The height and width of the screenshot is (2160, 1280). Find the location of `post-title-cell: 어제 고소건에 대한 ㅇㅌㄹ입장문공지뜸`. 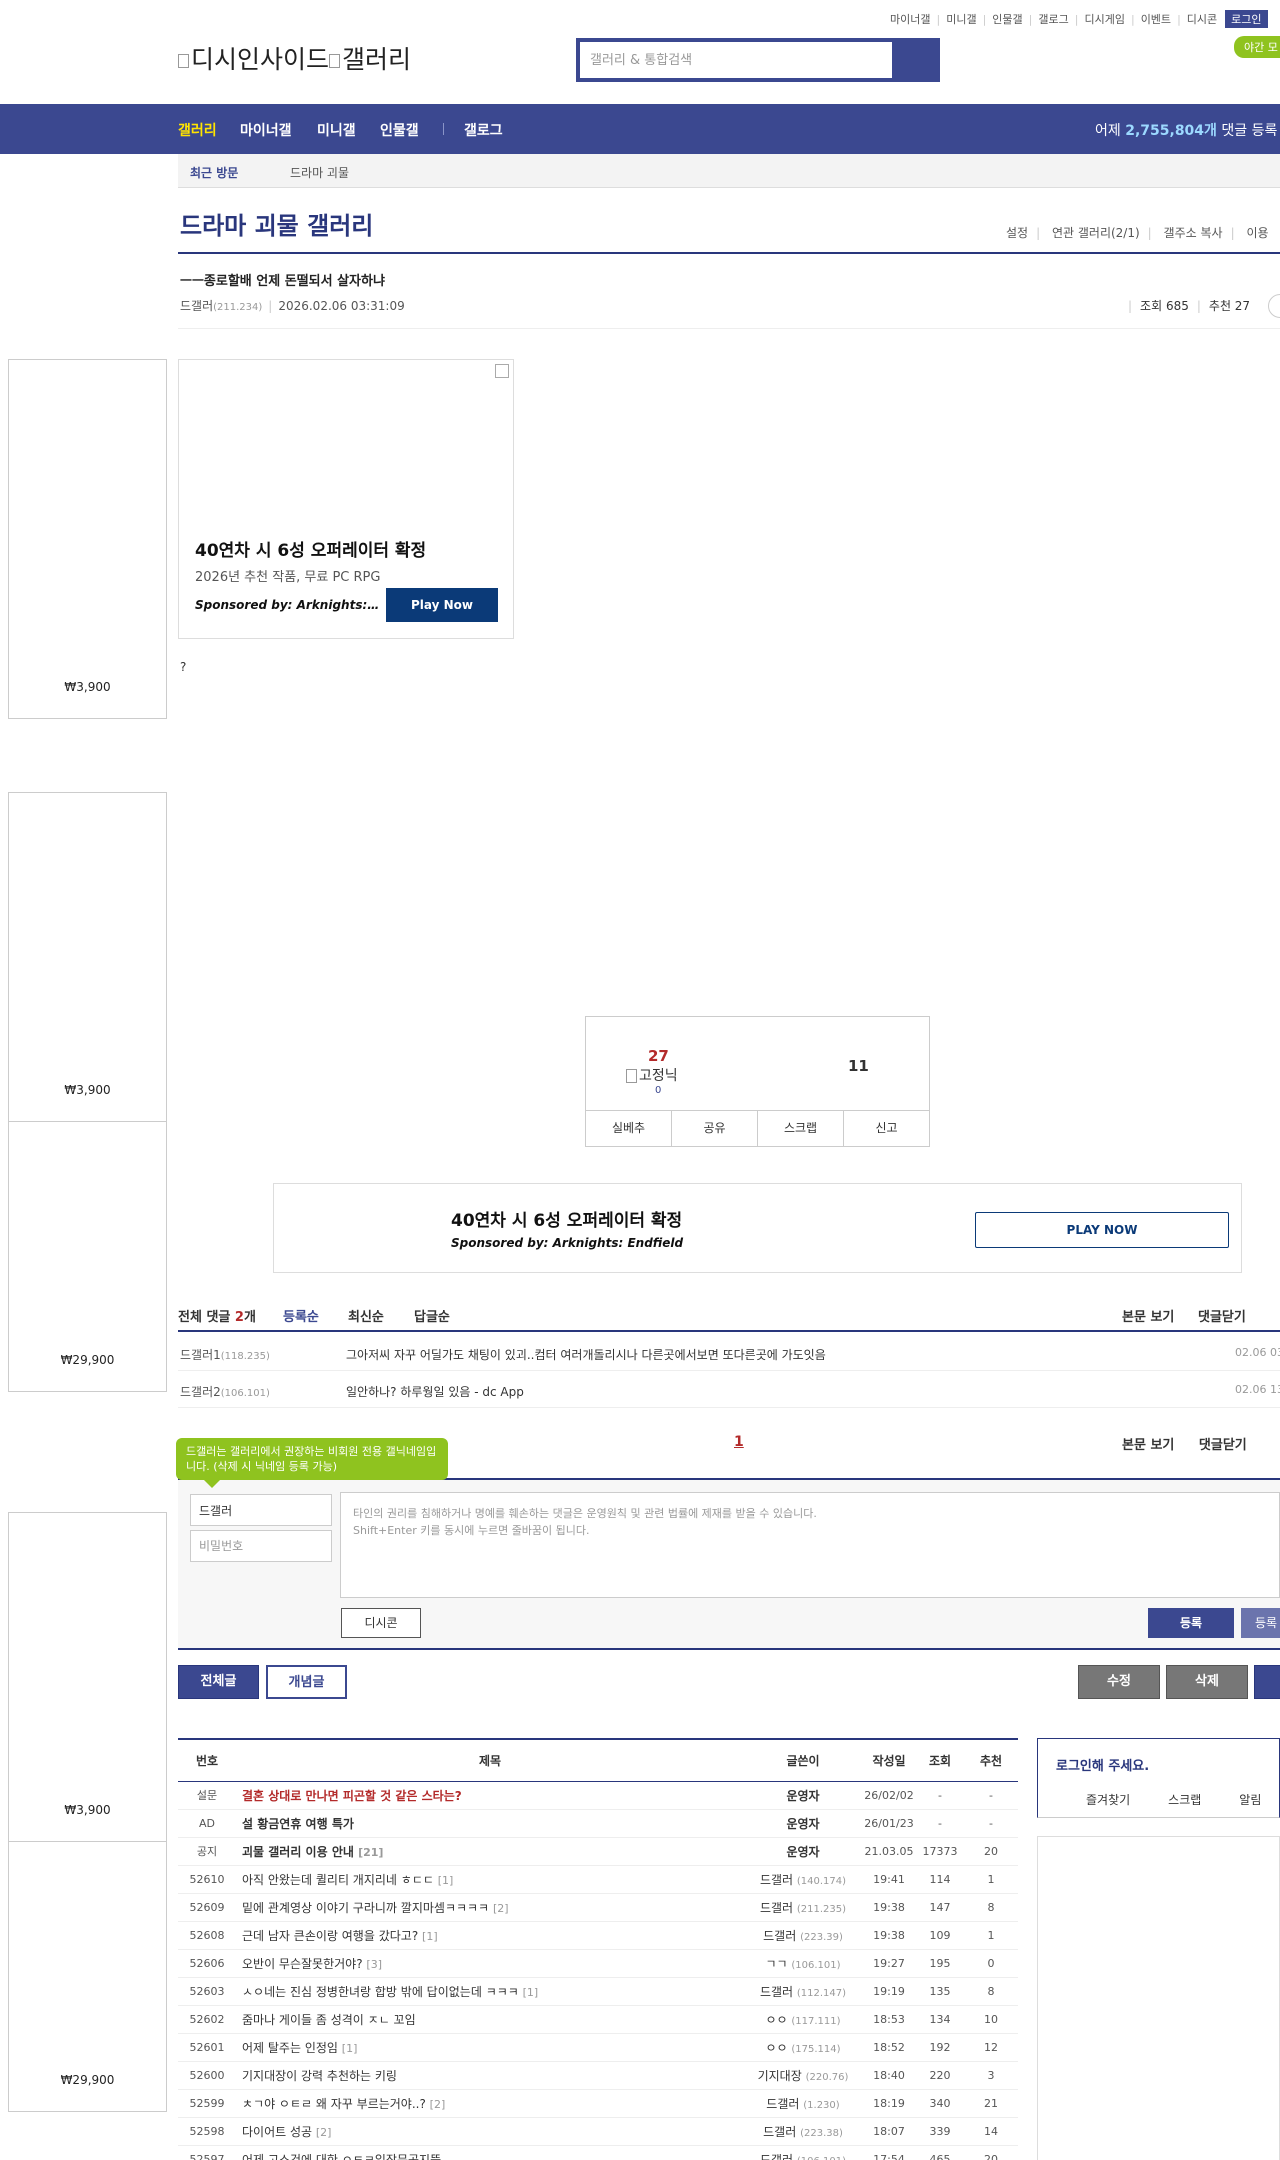

post-title-cell: 어제 고소건에 대한 ㅇㅌㄹ입장문공지뜸 is located at coordinates (490, 2152).